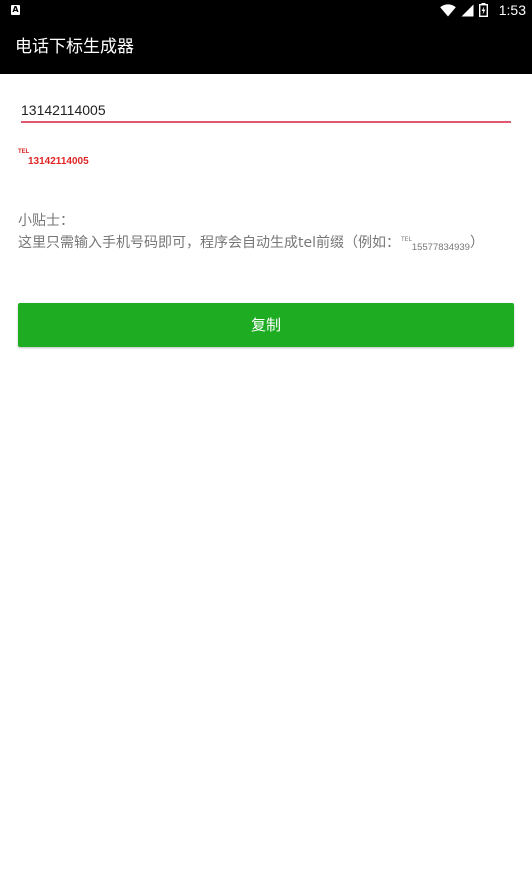 The height and width of the screenshot is (877, 532). Describe the element at coordinates (266, 110) in the screenshot. I see `phone-number-input` at that location.